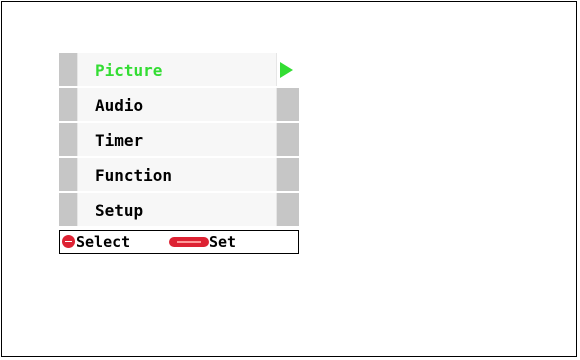  What do you see at coordinates (68, 241) in the screenshot?
I see `red-round-button-icon` at bounding box center [68, 241].